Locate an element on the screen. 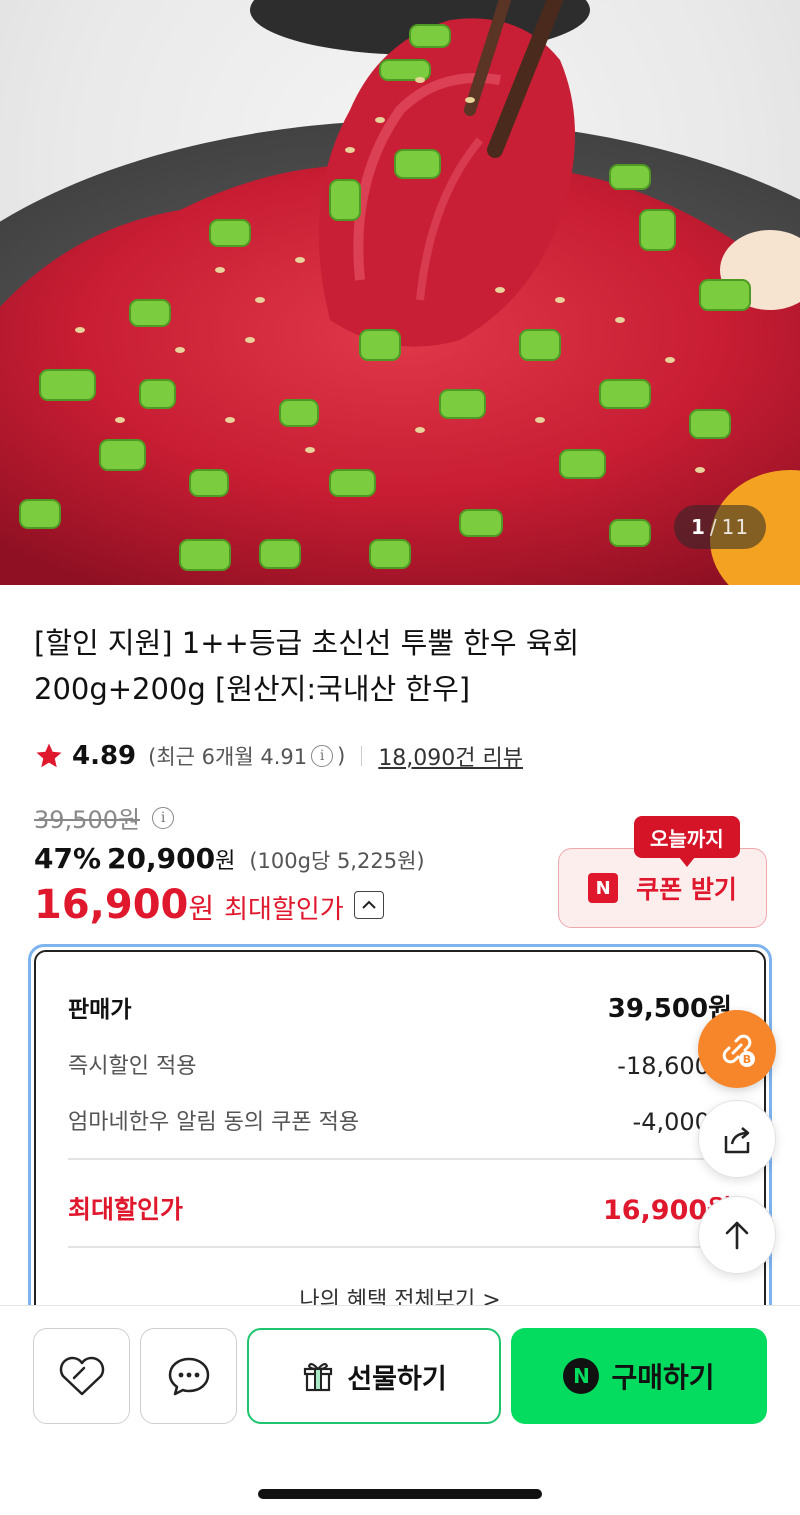 The height and width of the screenshot is (1515, 800). alarm-coupon-row: 엄마네한우 알림 동의 쿠폰 적용 -4,000원 is located at coordinates (400, 1119).